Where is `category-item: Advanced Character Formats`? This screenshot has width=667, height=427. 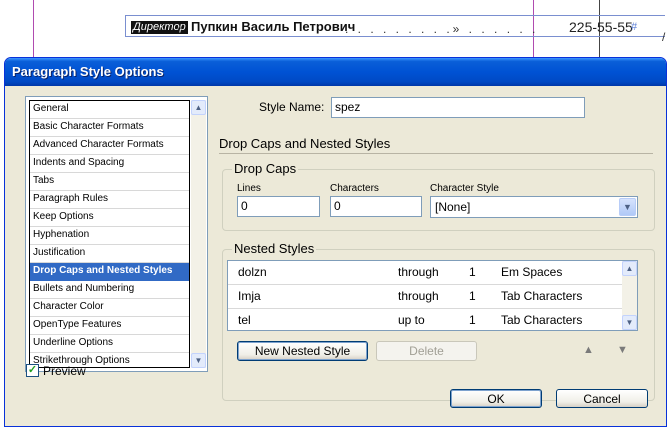
category-item: Advanced Character Formats is located at coordinates (109, 146).